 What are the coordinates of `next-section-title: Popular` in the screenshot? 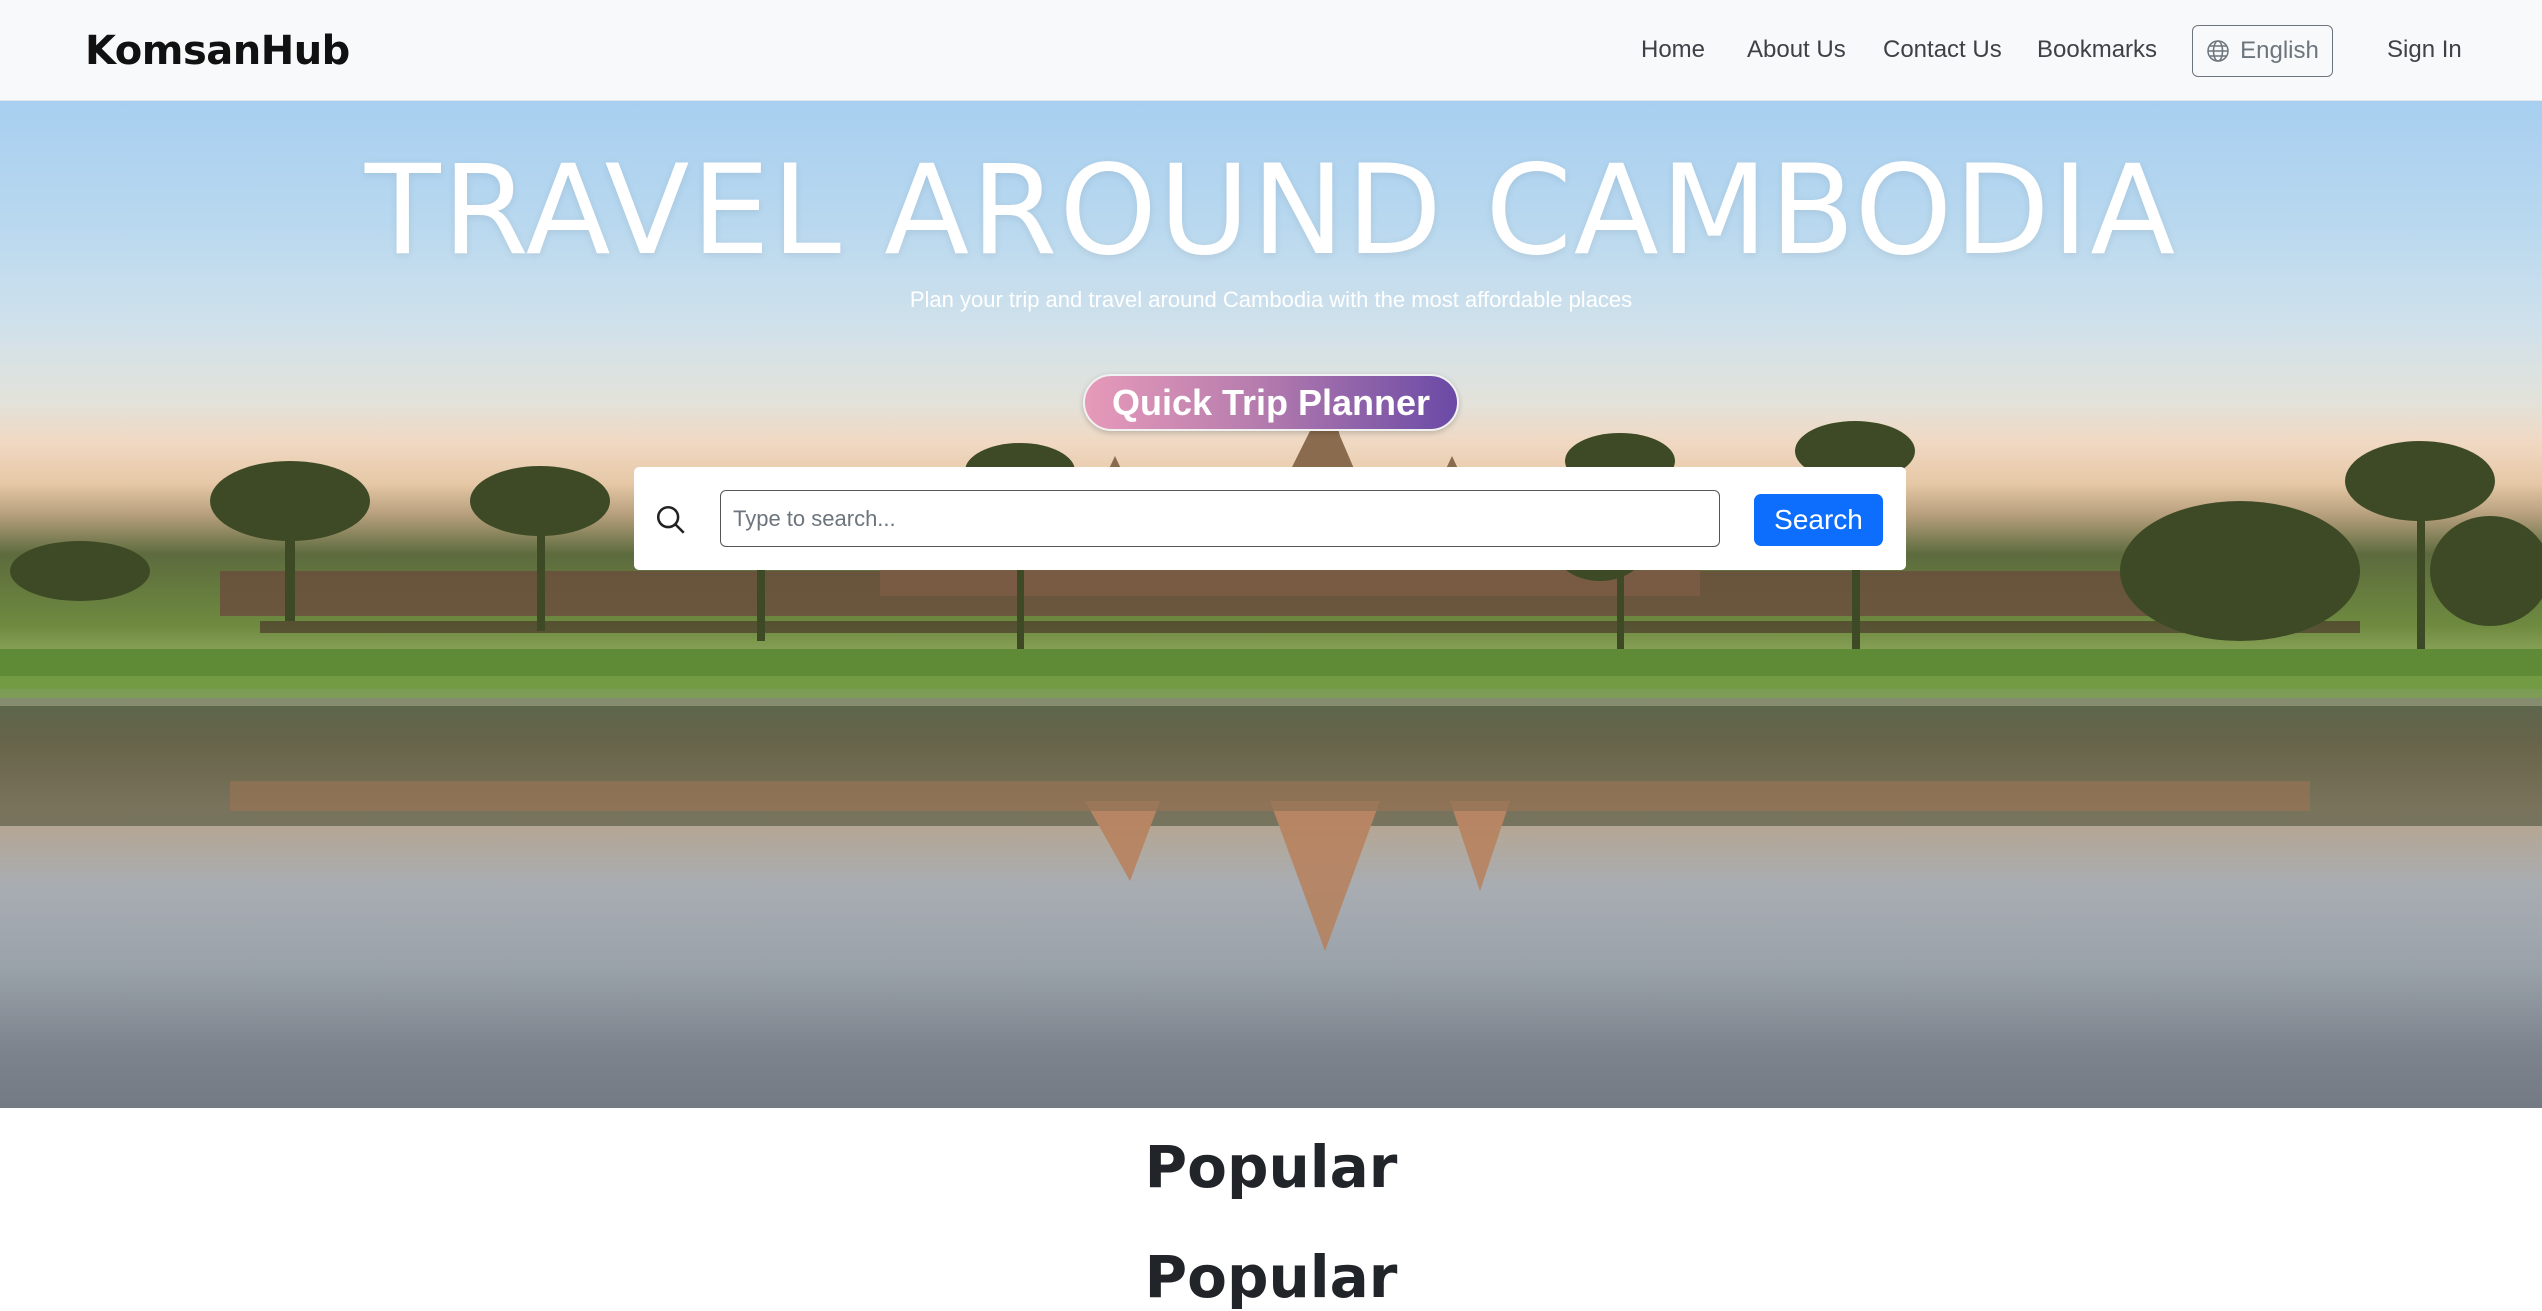 It's located at (1271, 1277).